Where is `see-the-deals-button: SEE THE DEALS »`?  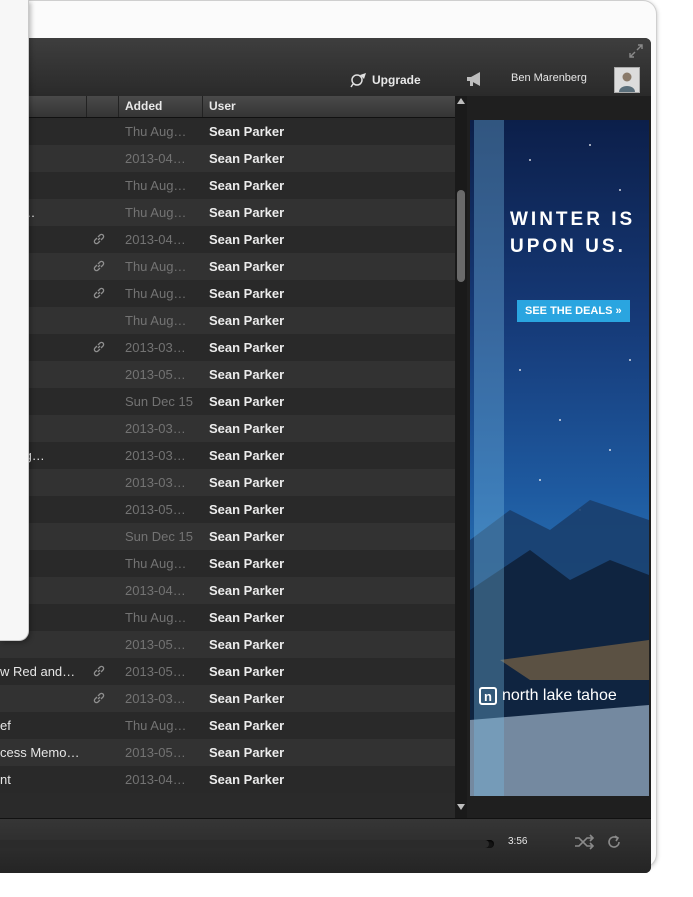
see-the-deals-button: SEE THE DEALS » is located at coordinates (573, 311).